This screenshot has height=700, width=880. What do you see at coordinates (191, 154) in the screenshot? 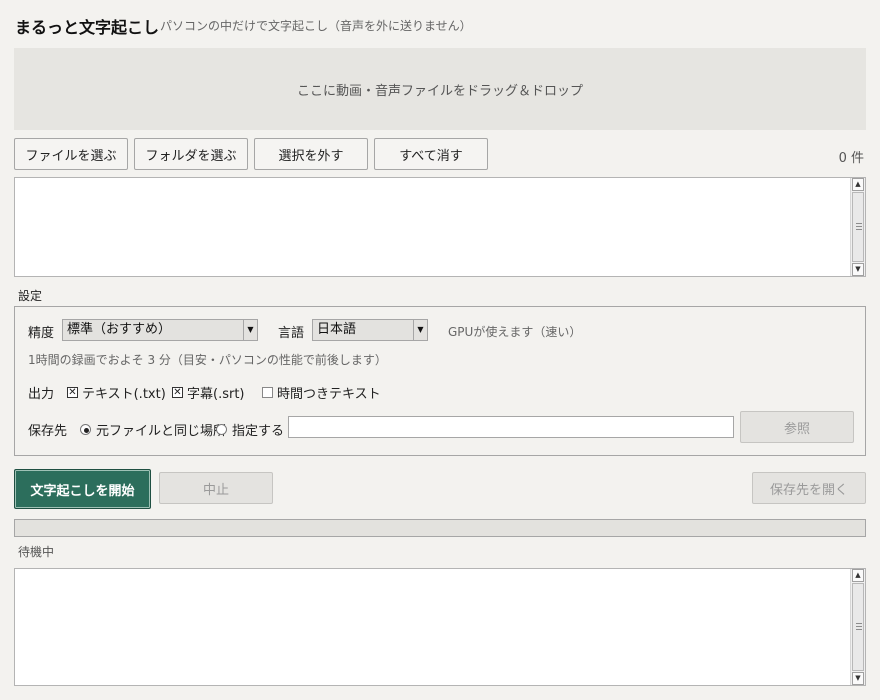
I see `choose-folder-button: フォルダを選ぶ` at bounding box center [191, 154].